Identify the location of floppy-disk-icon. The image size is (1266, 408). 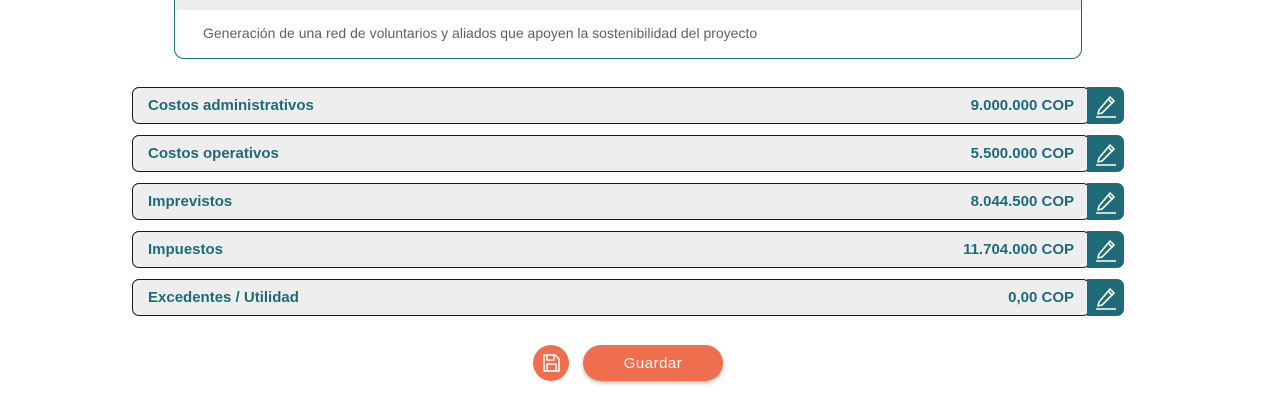
(551, 363).